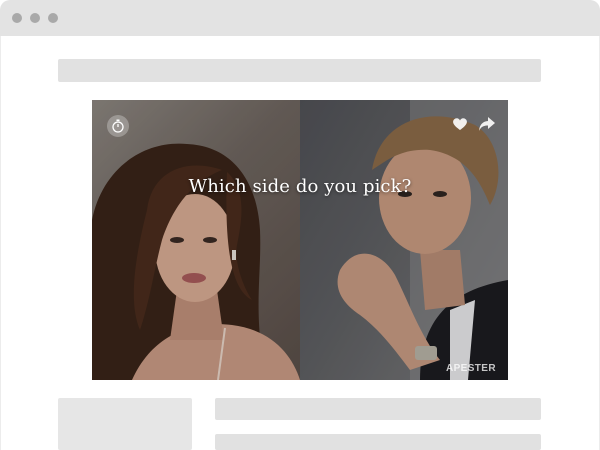 This screenshot has width=600, height=450. What do you see at coordinates (460, 124) in the screenshot?
I see `heart-icon` at bounding box center [460, 124].